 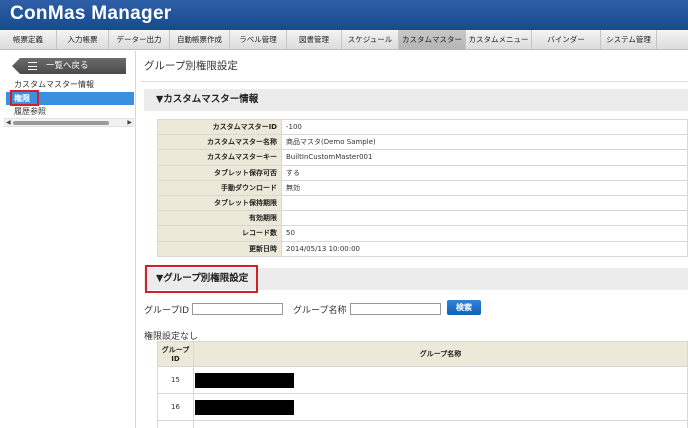 I want to click on table-row: カスタムマスターキー BuiltInCustomMaster001, so click(x=422, y=157).